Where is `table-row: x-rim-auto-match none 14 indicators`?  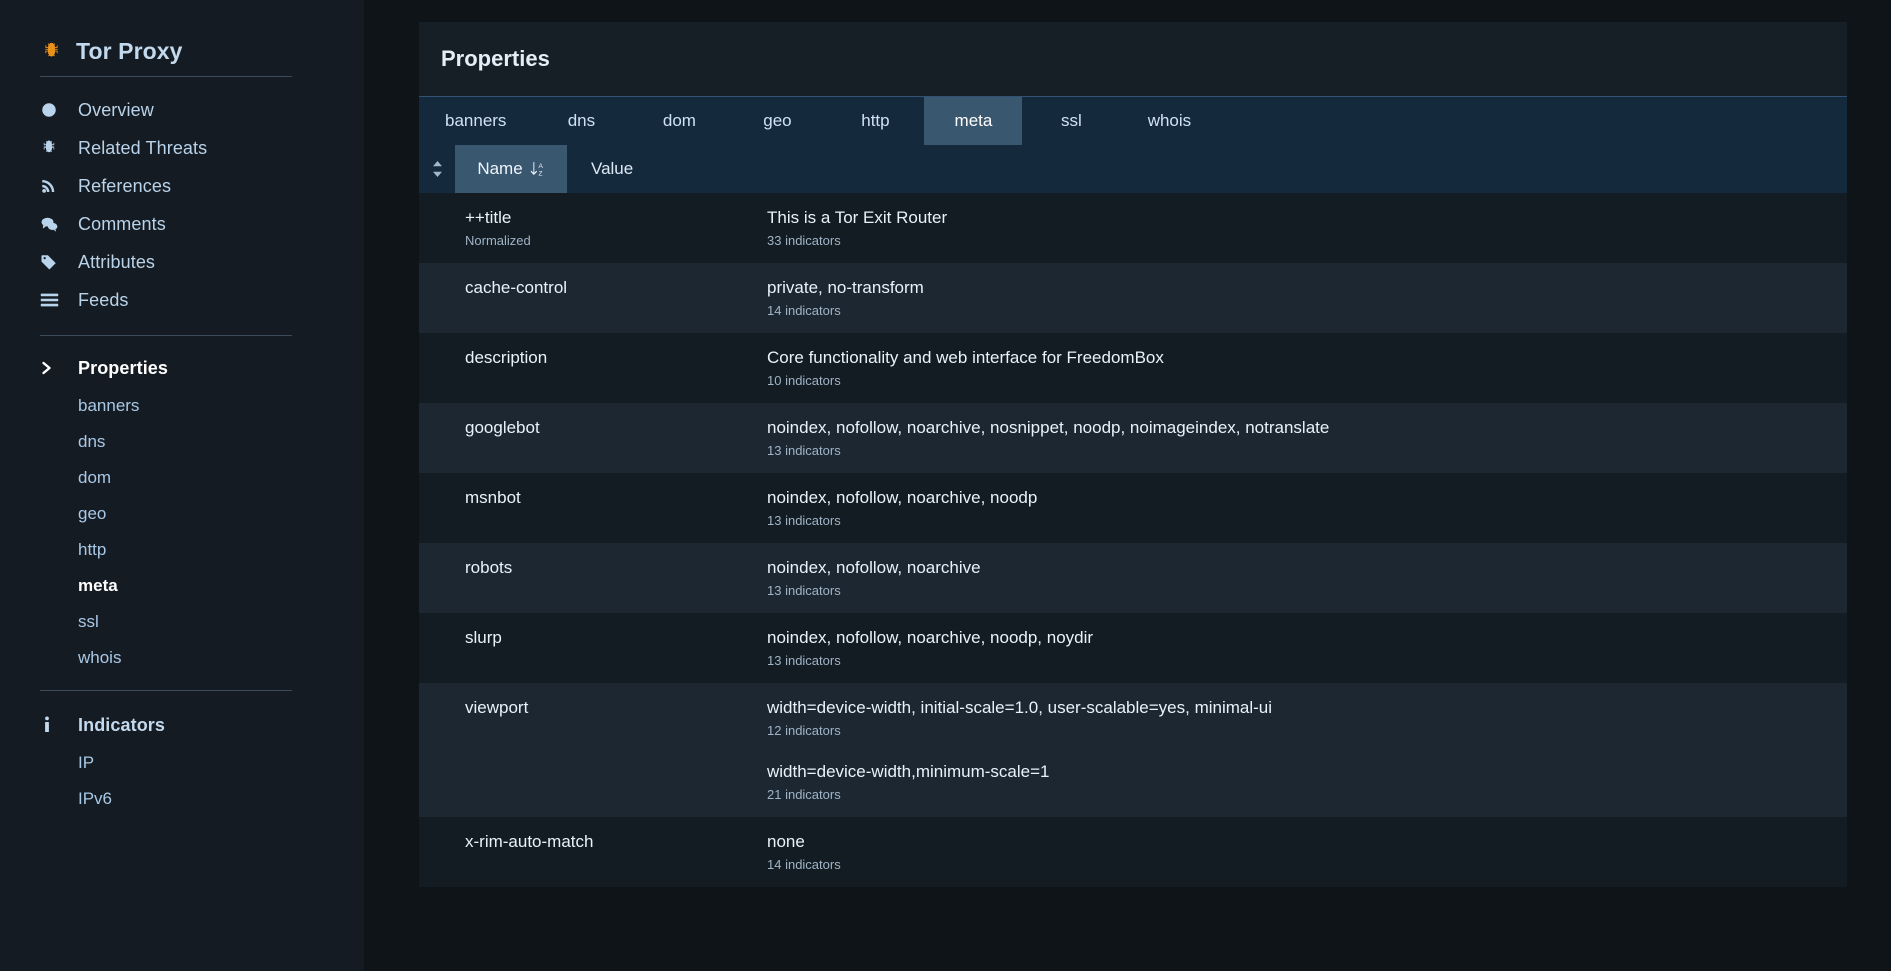
table-row: x-rim-auto-match none 14 indicators is located at coordinates (1133, 852).